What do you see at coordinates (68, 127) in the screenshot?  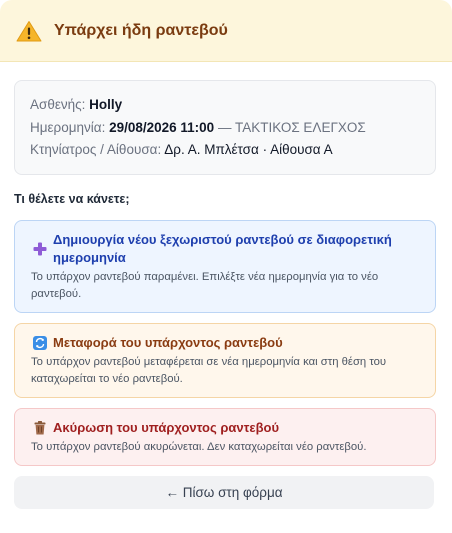 I see `date-label: Ημερομηνία:` at bounding box center [68, 127].